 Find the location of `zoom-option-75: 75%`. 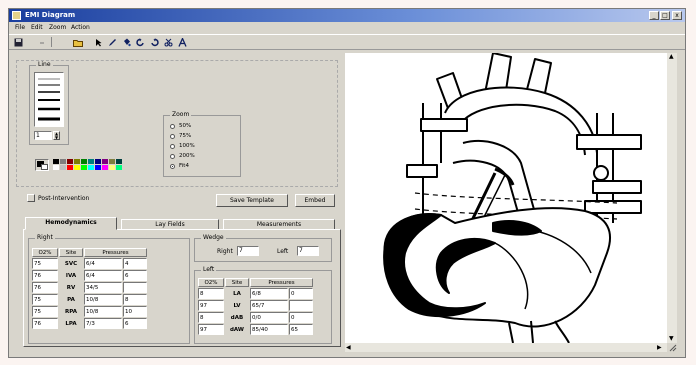

zoom-option-75: 75% is located at coordinates (180, 136).